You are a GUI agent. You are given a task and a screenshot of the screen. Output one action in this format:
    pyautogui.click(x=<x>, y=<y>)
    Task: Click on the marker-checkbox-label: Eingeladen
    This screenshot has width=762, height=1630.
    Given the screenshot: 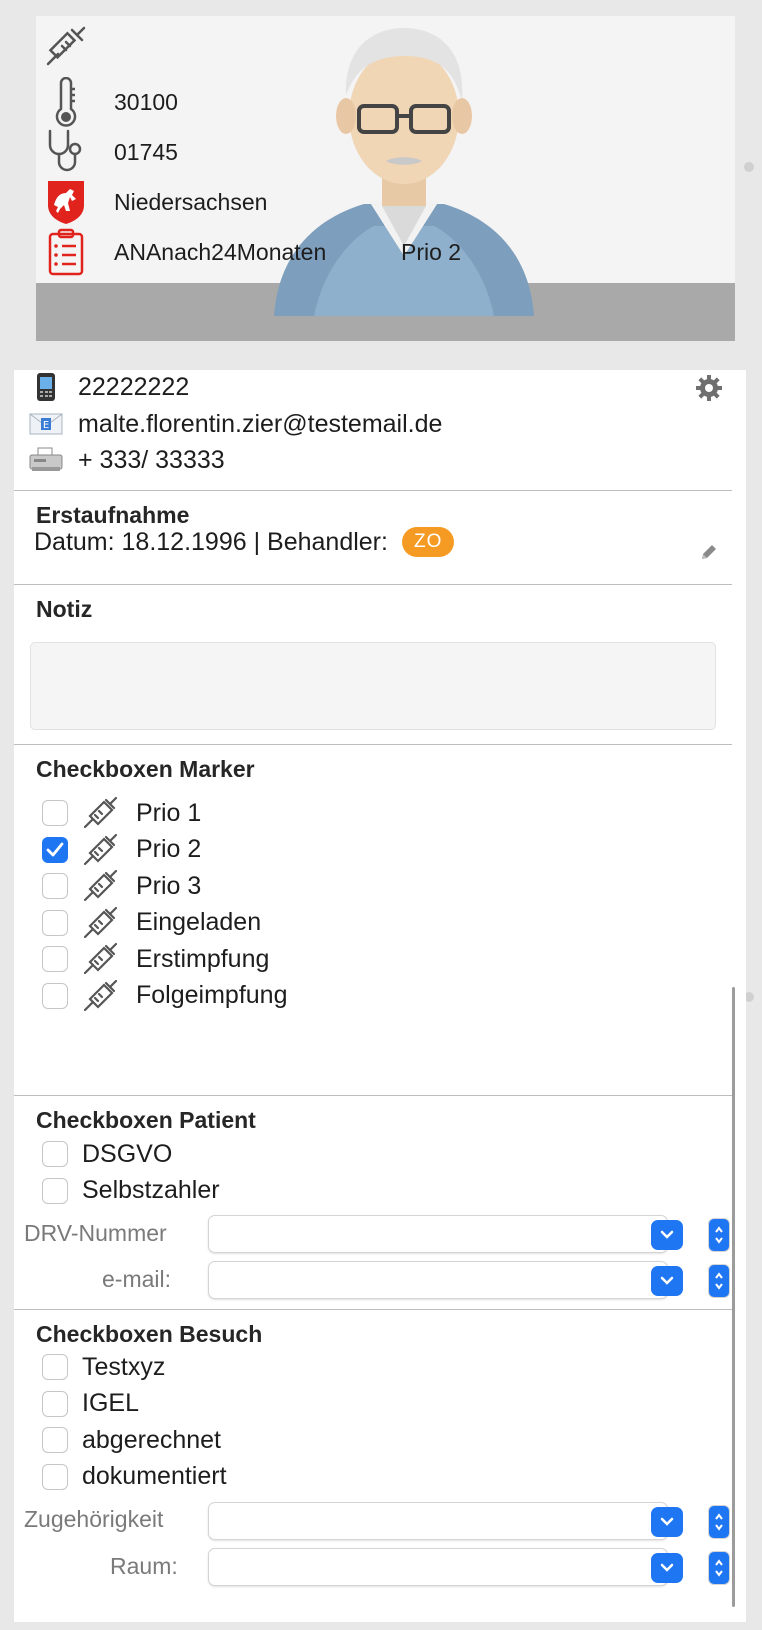 What is the action you would take?
    pyautogui.click(x=199, y=922)
    